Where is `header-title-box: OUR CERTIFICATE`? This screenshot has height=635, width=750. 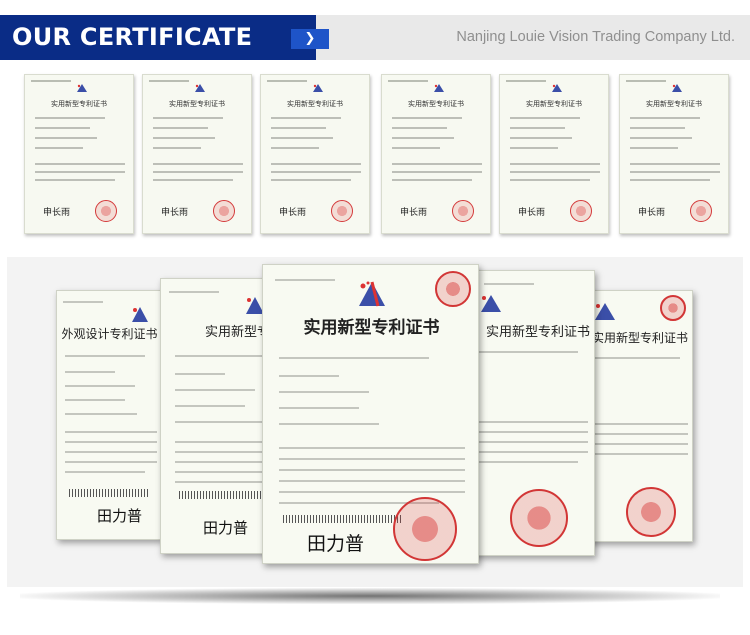 header-title-box: OUR CERTIFICATE is located at coordinates (158, 37).